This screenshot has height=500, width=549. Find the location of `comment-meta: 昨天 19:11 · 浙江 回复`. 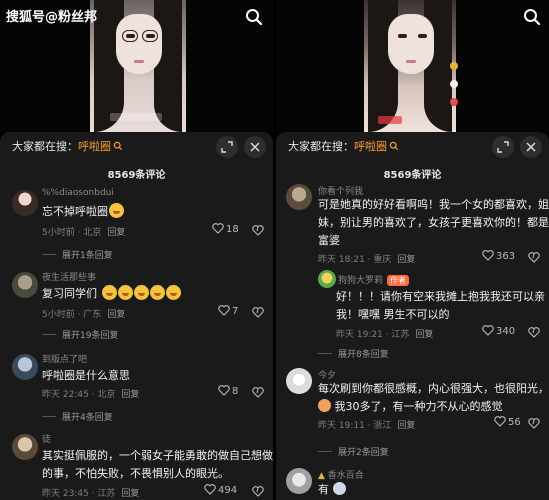

comment-meta: 昨天 19:11 · 浙江 回复 is located at coordinates (367, 426).